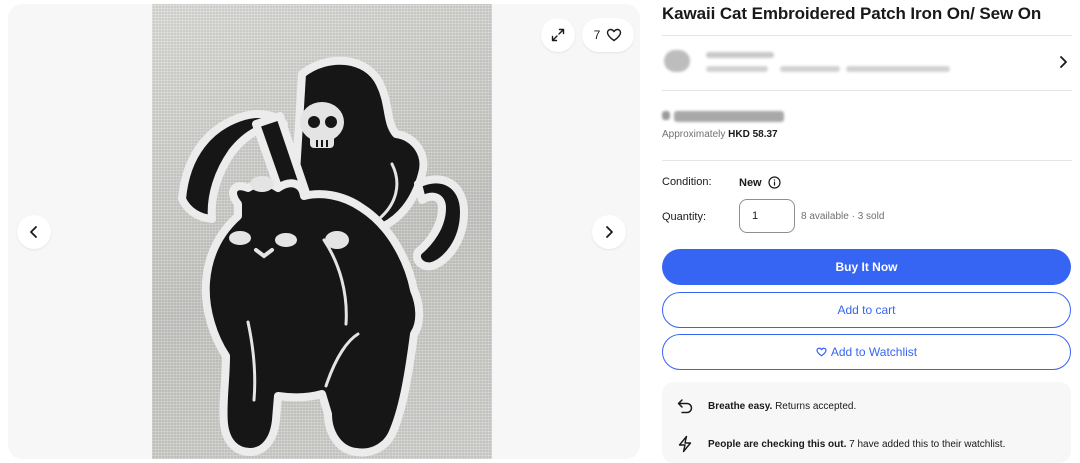 Image resolution: width=1080 pixels, height=463 pixels. Describe the element at coordinates (867, 160) in the screenshot. I see `divider` at that location.